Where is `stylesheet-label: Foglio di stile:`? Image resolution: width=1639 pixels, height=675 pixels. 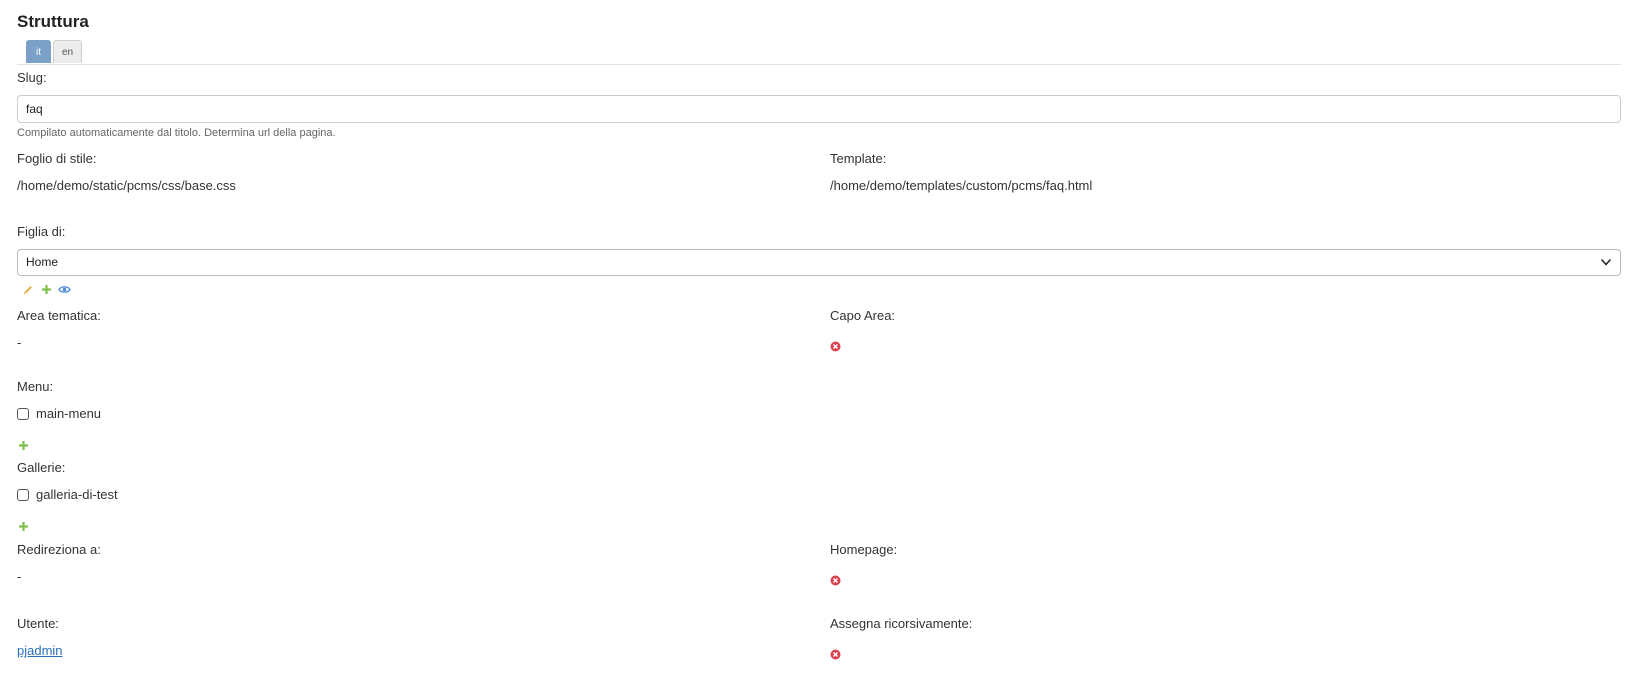
stylesheet-label: Foglio di stile: is located at coordinates (57, 158).